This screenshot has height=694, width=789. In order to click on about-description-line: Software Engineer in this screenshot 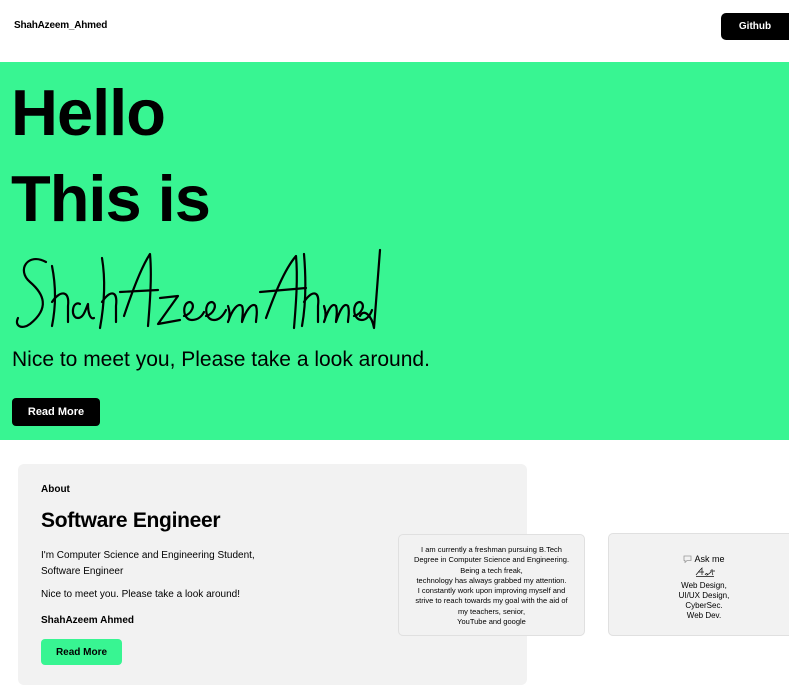, I will do `click(82, 571)`.